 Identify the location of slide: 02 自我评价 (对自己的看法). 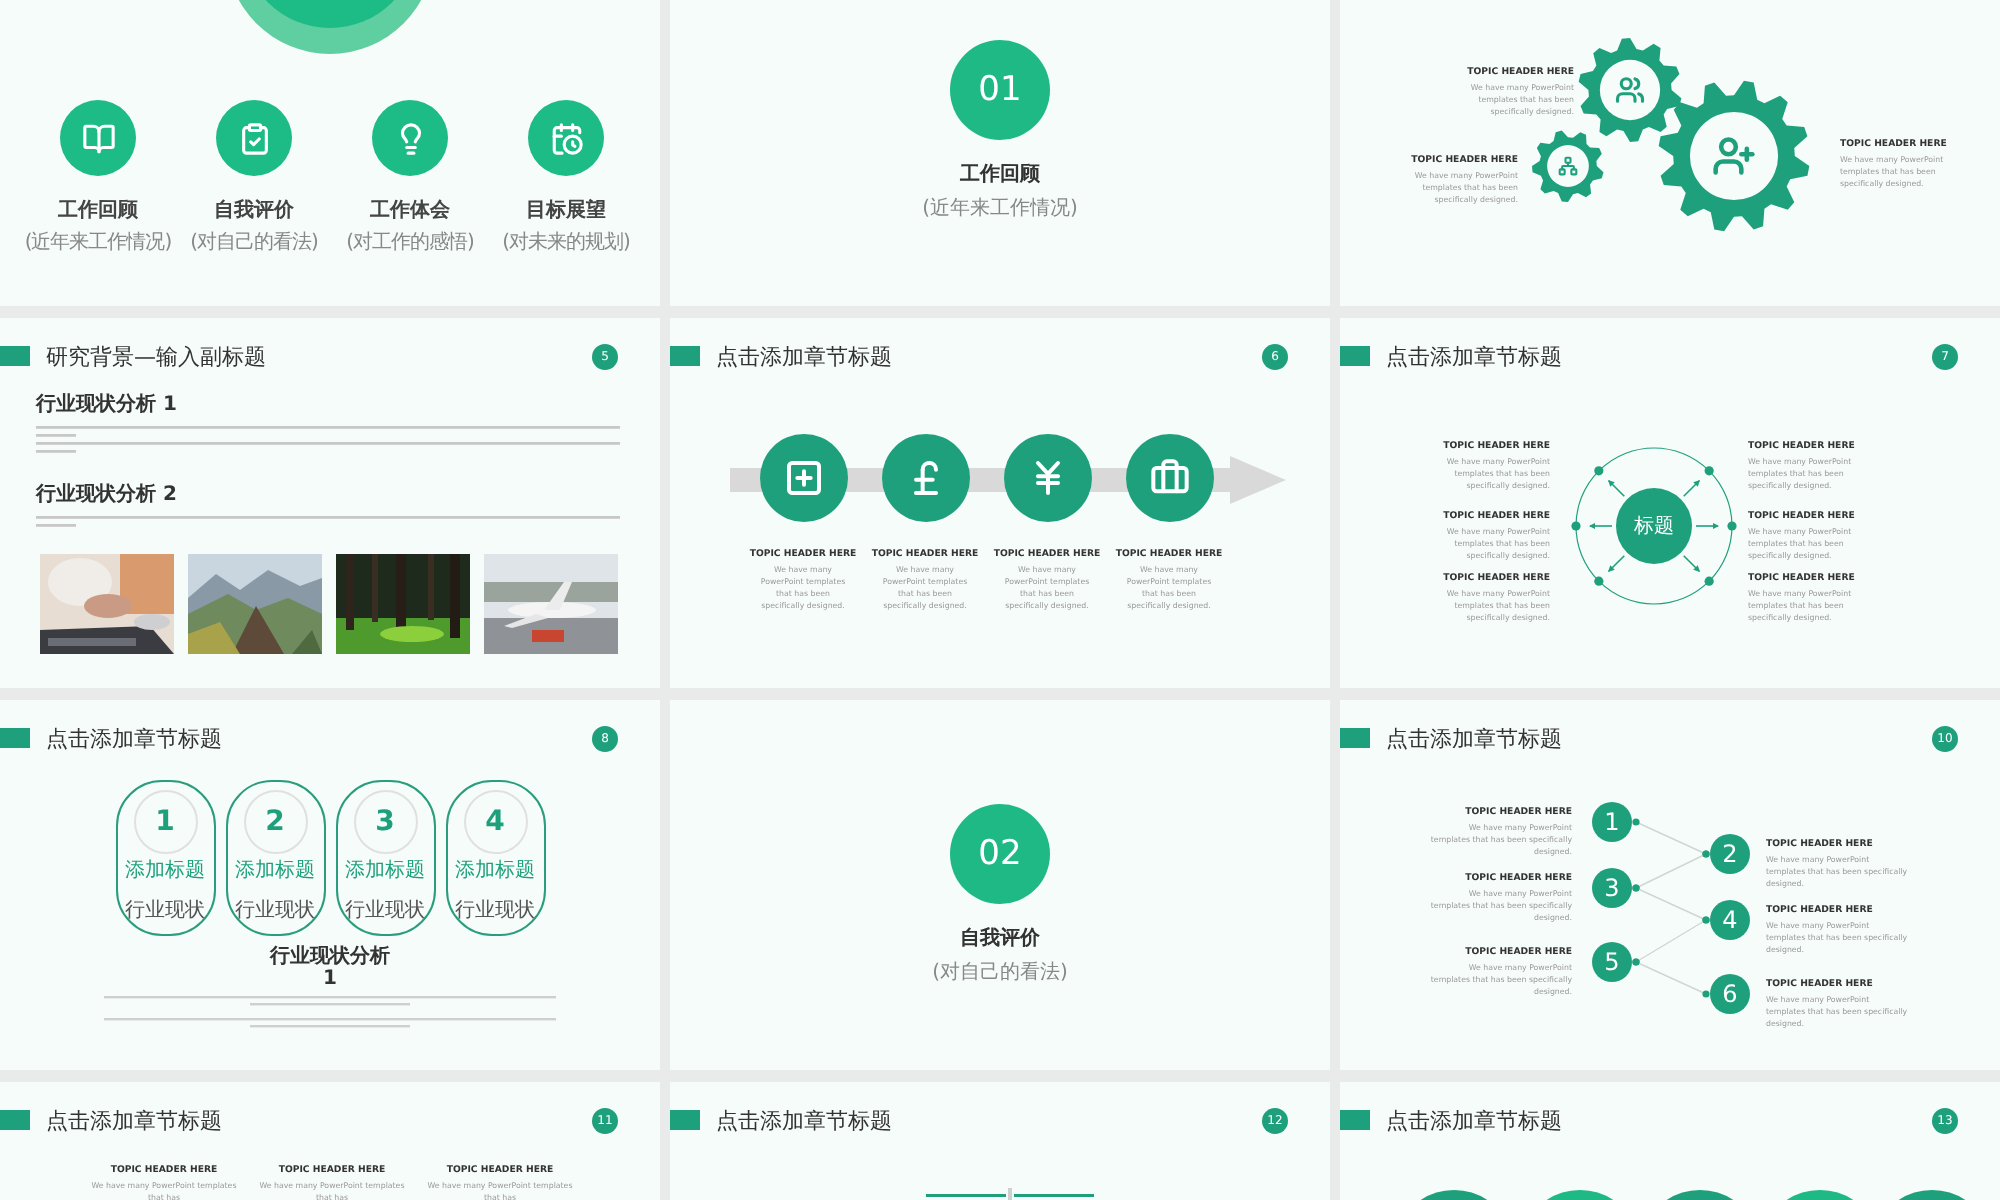
(1000, 885).